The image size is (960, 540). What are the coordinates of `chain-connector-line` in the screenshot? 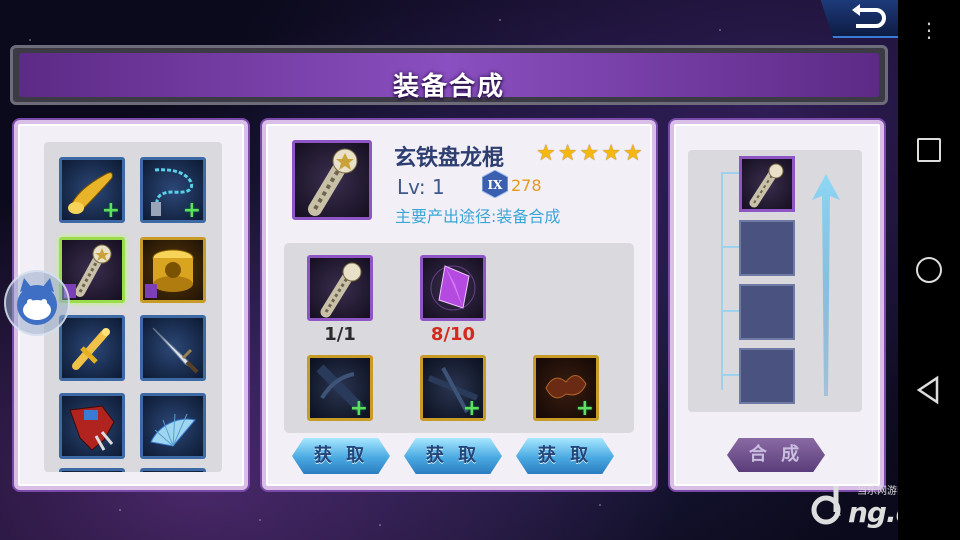 It's located at (722, 281).